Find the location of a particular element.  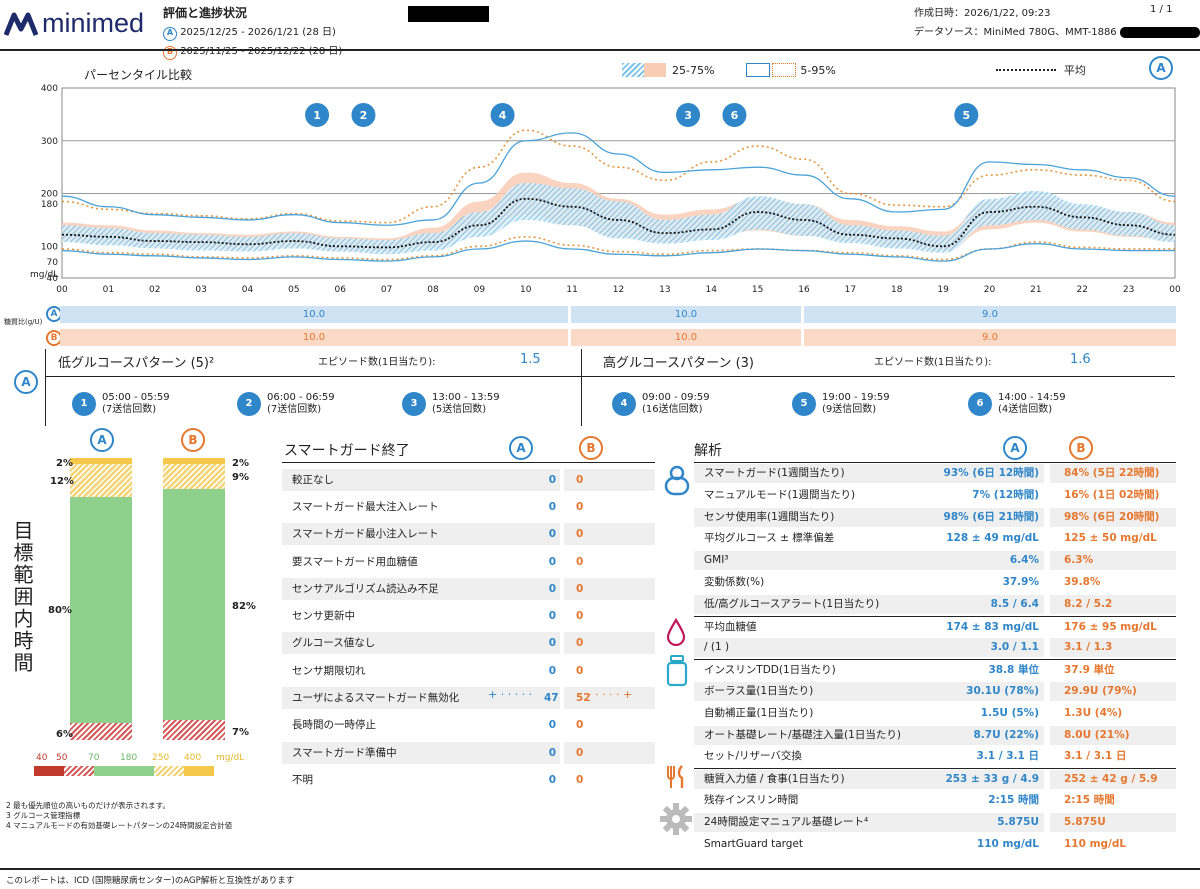

fork-knife-icon is located at coordinates (675, 776).